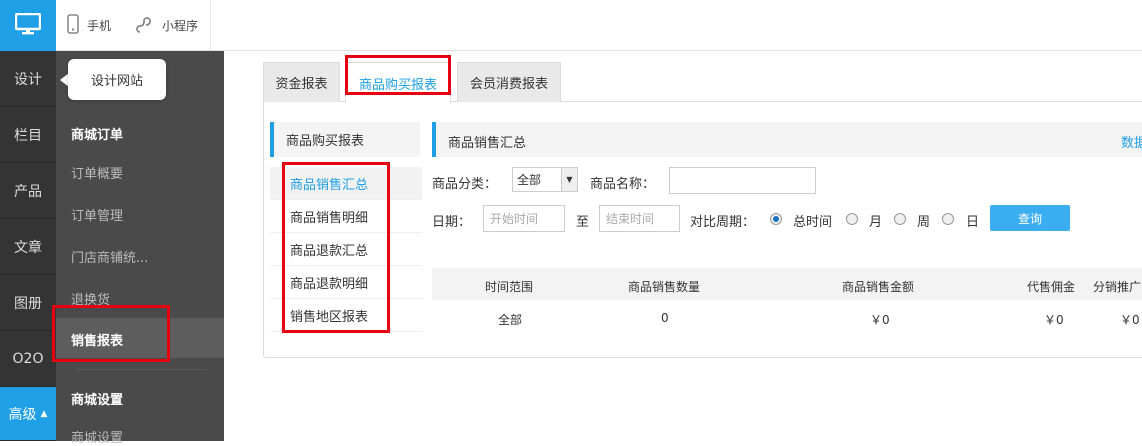 The height and width of the screenshot is (446, 1142). Describe the element at coordinates (487, 143) in the screenshot. I see `content-title: 商品销售汇总` at that location.